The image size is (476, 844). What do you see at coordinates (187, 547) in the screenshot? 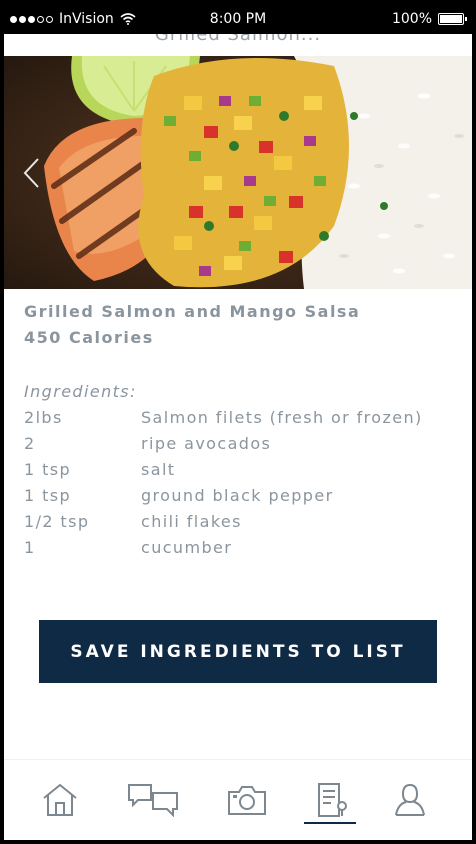
I see `ingredient-name: cucumber` at bounding box center [187, 547].